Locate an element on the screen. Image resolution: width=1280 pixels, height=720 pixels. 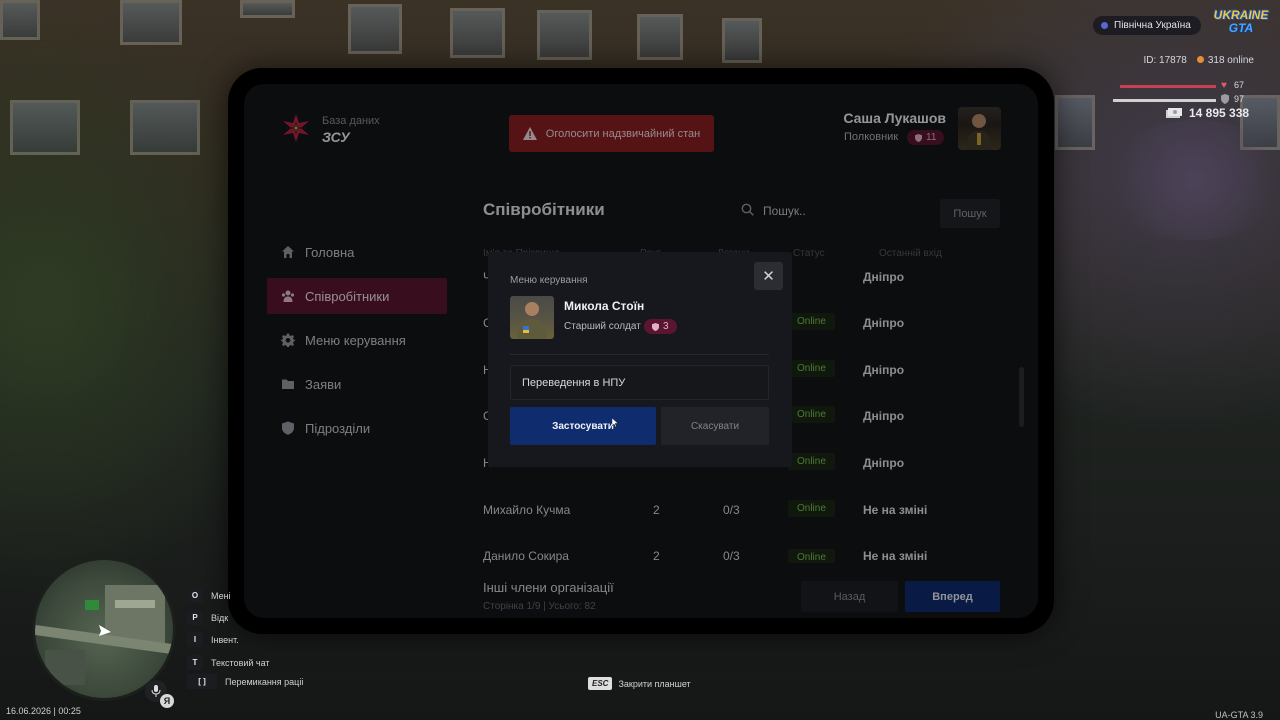
microphone-icon is located at coordinates (156, 691).